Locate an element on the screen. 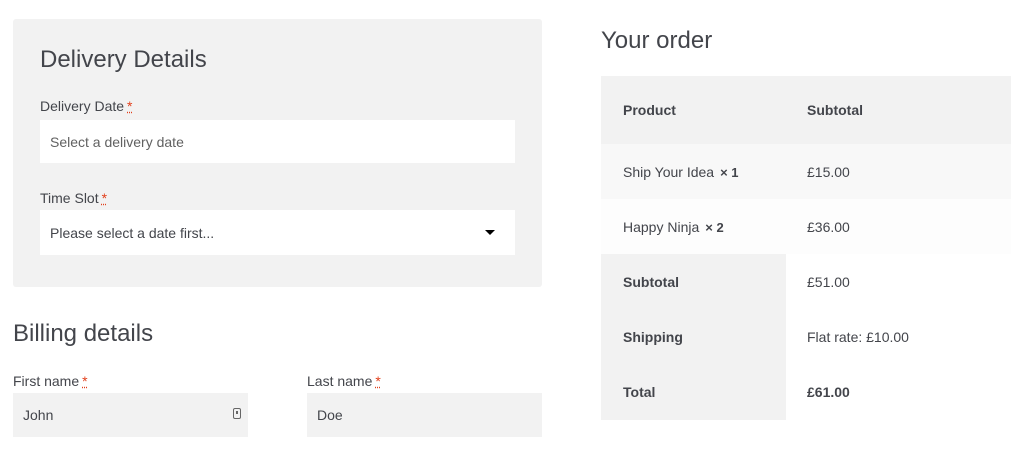  first-name-label-text: First name is located at coordinates (46, 381).